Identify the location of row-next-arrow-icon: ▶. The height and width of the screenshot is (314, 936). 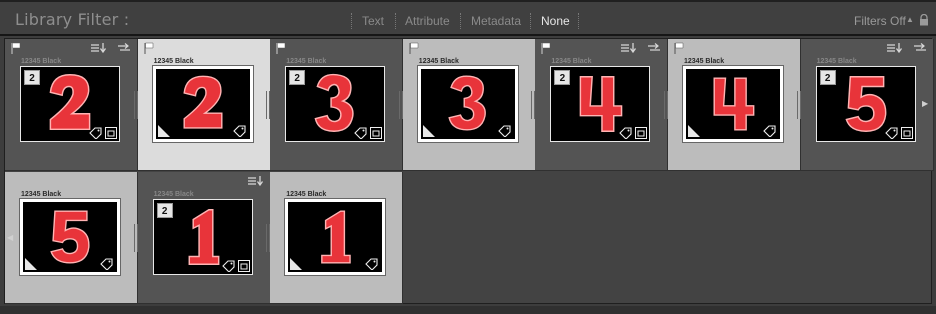
(925, 103).